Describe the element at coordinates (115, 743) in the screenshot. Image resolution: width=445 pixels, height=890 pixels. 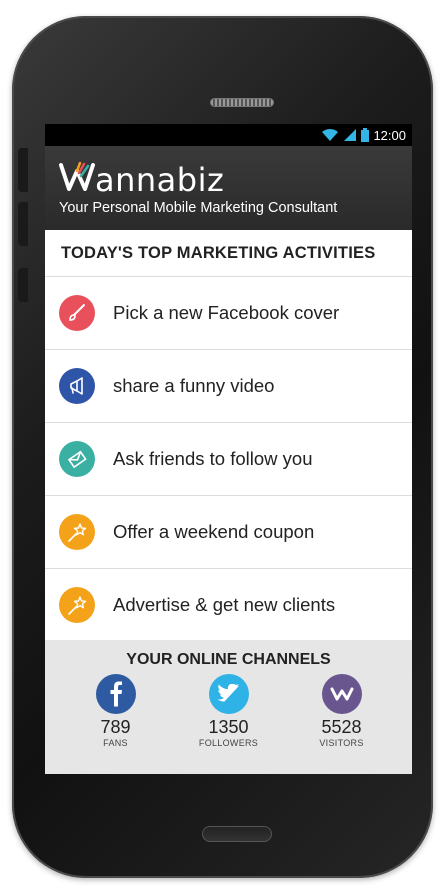
I see `channel-label: FANS` at that location.